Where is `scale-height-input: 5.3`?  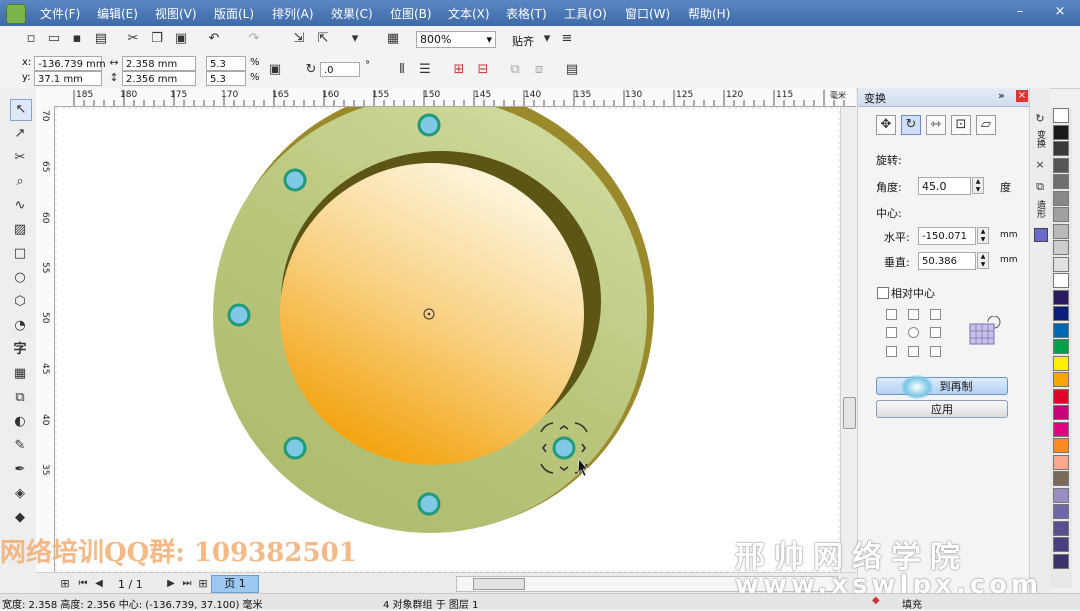
scale-height-input: 5.3 is located at coordinates (226, 78).